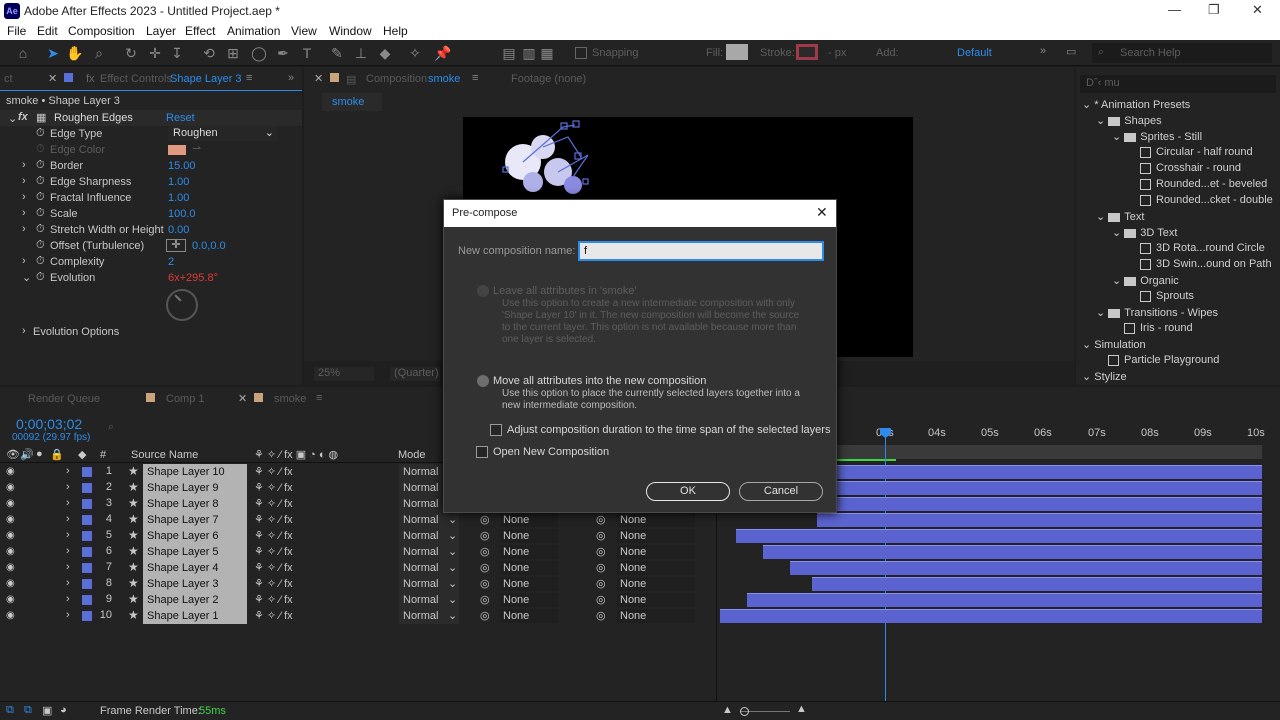 The height and width of the screenshot is (720, 1280). I want to click on maximize-icon: ❐, so click(1214, 10).